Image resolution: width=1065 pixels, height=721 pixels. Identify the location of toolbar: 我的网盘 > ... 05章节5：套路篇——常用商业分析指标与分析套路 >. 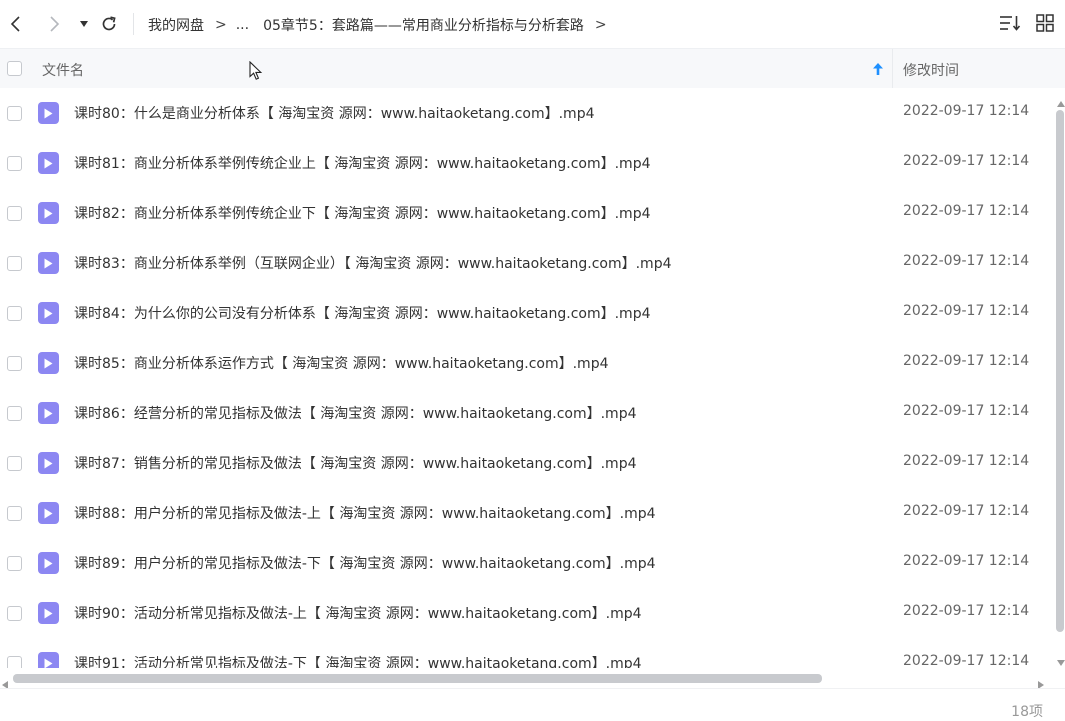
(532, 24).